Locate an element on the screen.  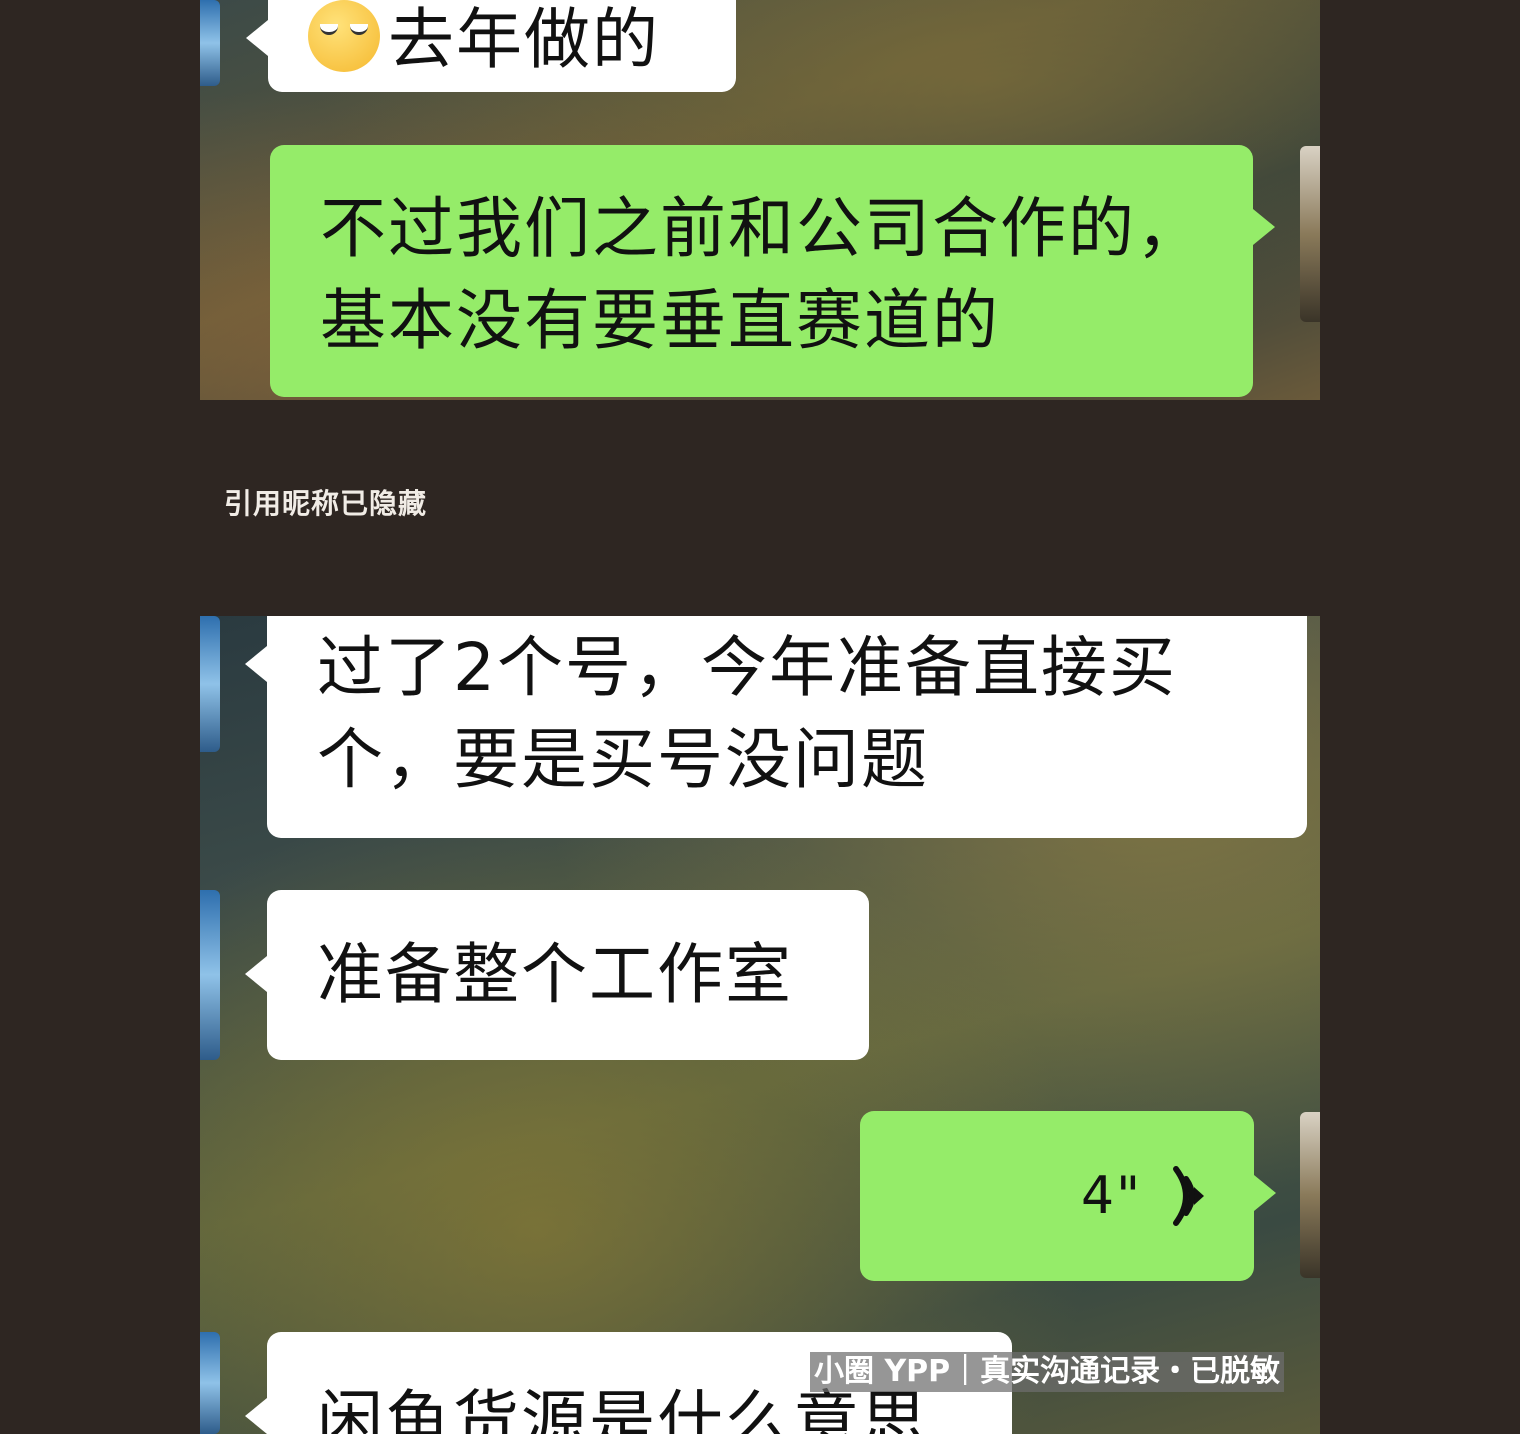
quote-nickname-label: 引用昵称已隐藏 is located at coordinates (326, 503).